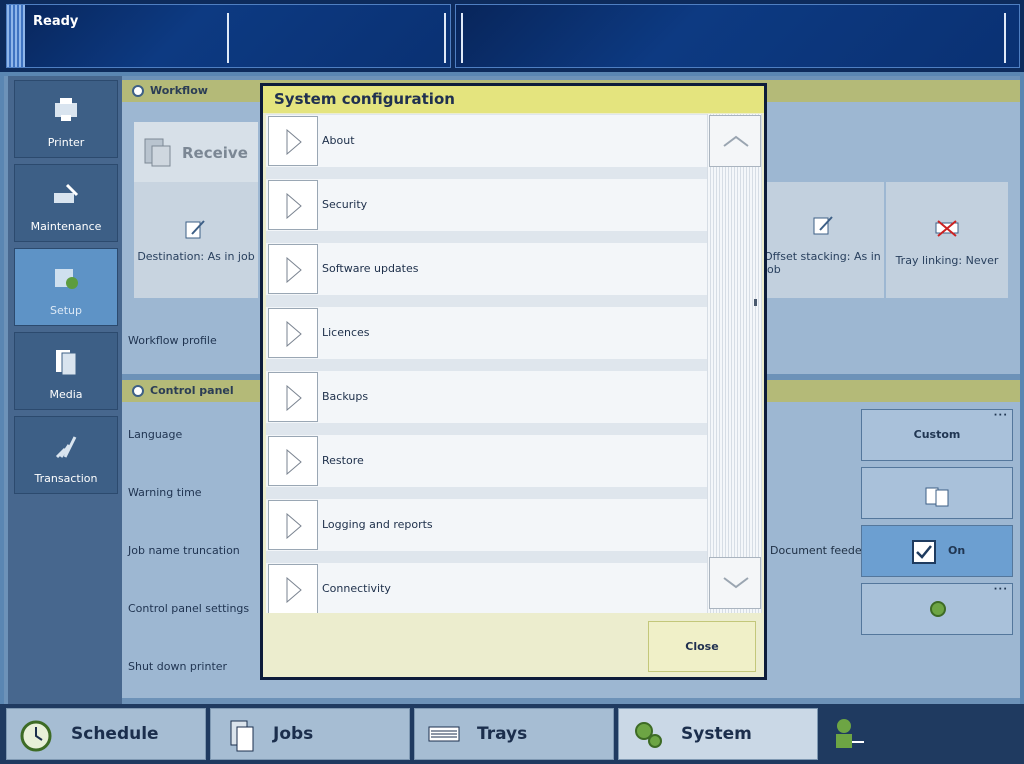 The image size is (1024, 764). What do you see at coordinates (343, 460) in the screenshot?
I see `menu-label: Restore` at bounding box center [343, 460].